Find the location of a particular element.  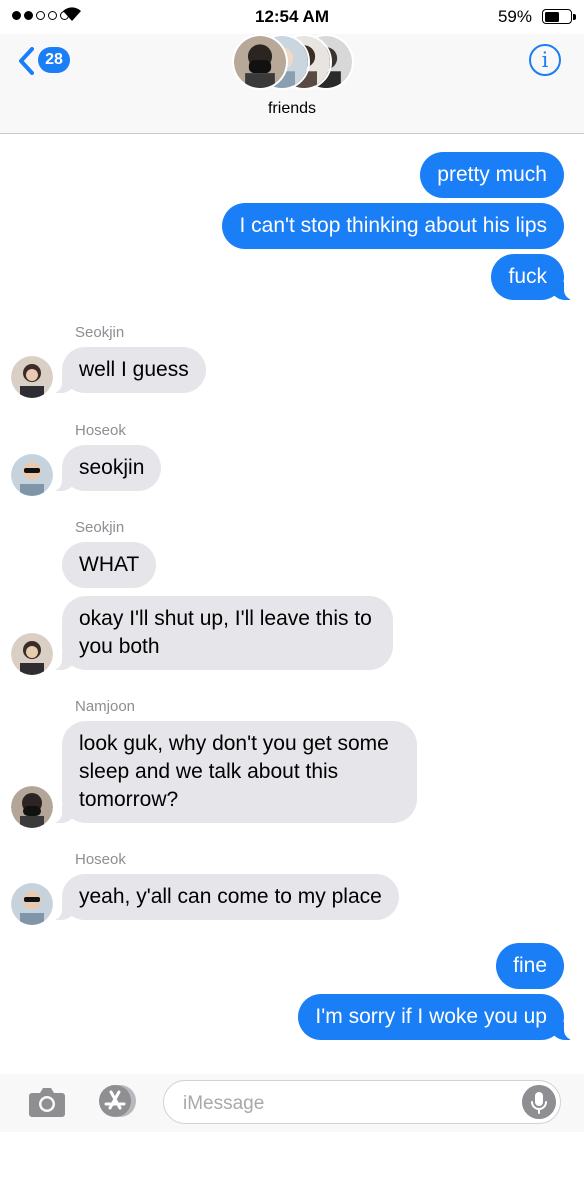

status-bar: 12:54 AM 59% is located at coordinates (292, 17).